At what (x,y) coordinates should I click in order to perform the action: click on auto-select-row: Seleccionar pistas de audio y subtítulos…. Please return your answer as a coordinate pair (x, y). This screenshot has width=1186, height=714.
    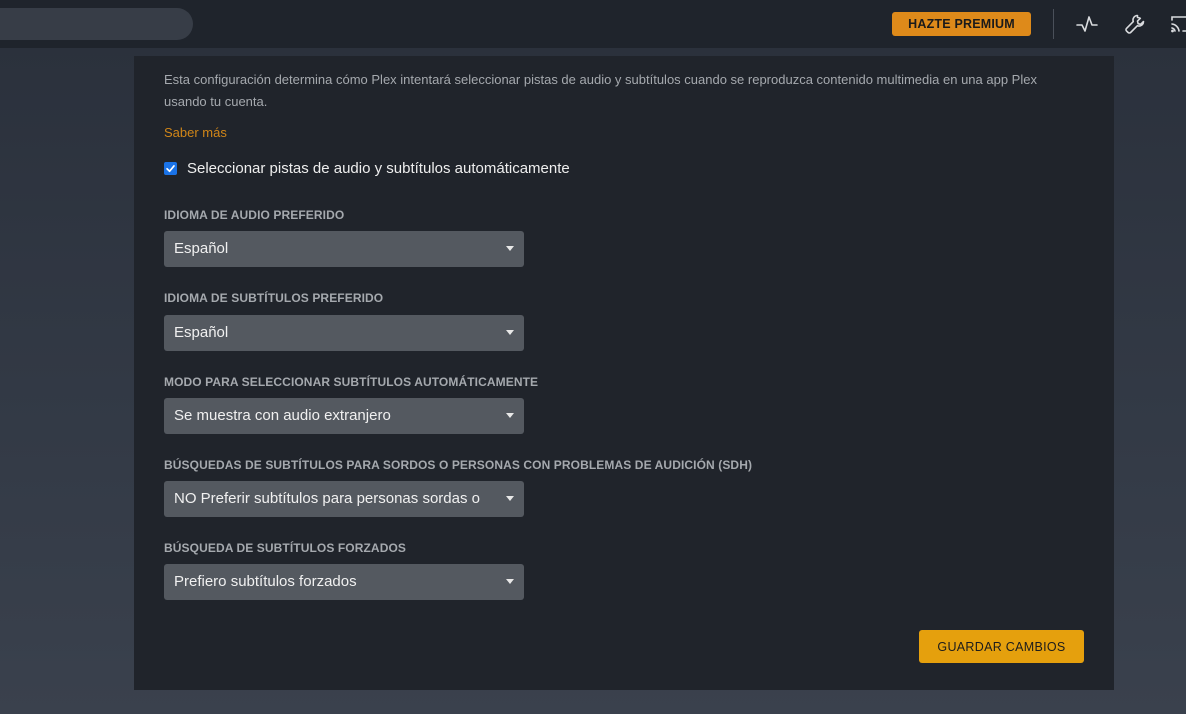
    Looking at the image, I should click on (367, 168).